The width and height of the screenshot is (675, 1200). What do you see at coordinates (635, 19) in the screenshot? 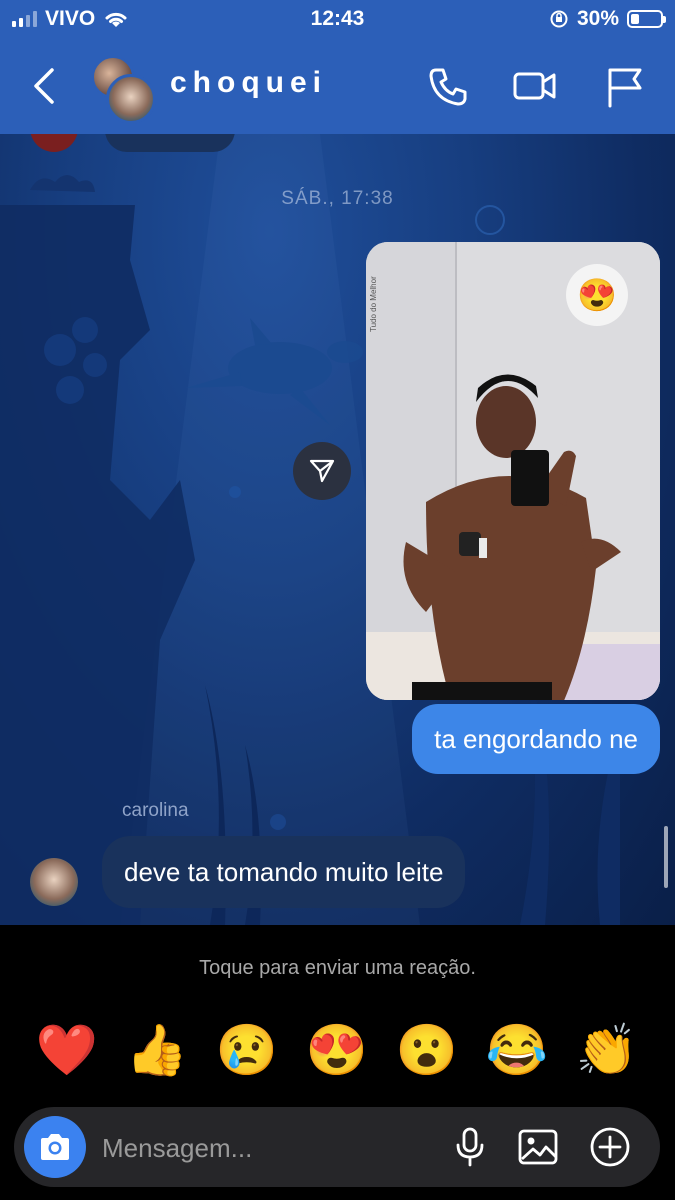
I see `battery-fill` at bounding box center [635, 19].